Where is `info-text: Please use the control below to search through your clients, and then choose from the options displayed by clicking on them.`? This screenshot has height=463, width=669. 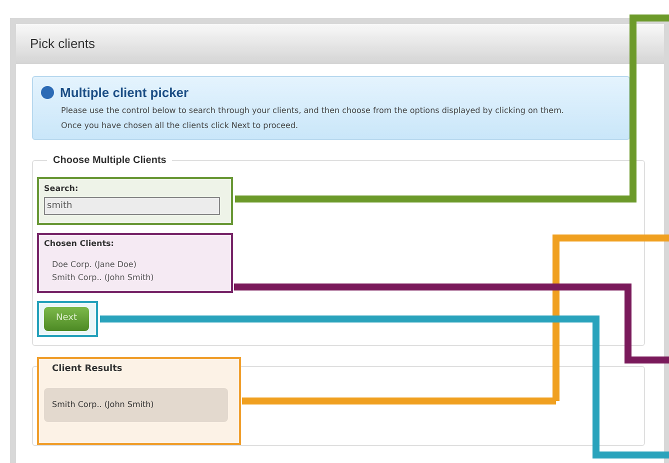 info-text: Please use the control below to search through your clients, and then choose from the options displayed by clicking on them. is located at coordinates (313, 110).